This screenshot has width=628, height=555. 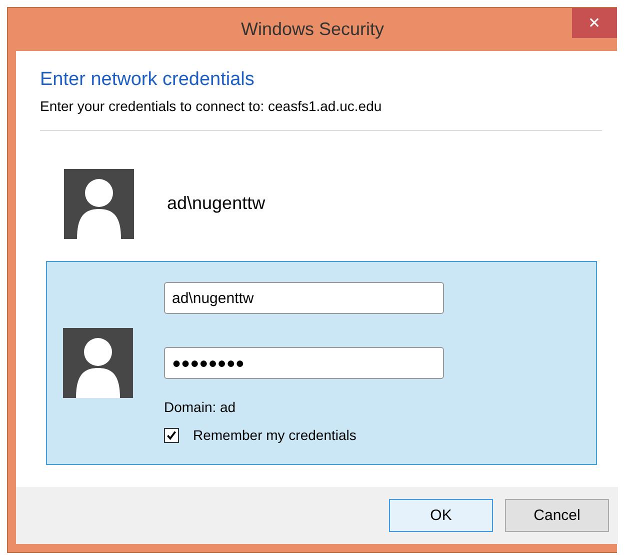 I want to click on domain-label: Domain: ad, so click(x=200, y=407).